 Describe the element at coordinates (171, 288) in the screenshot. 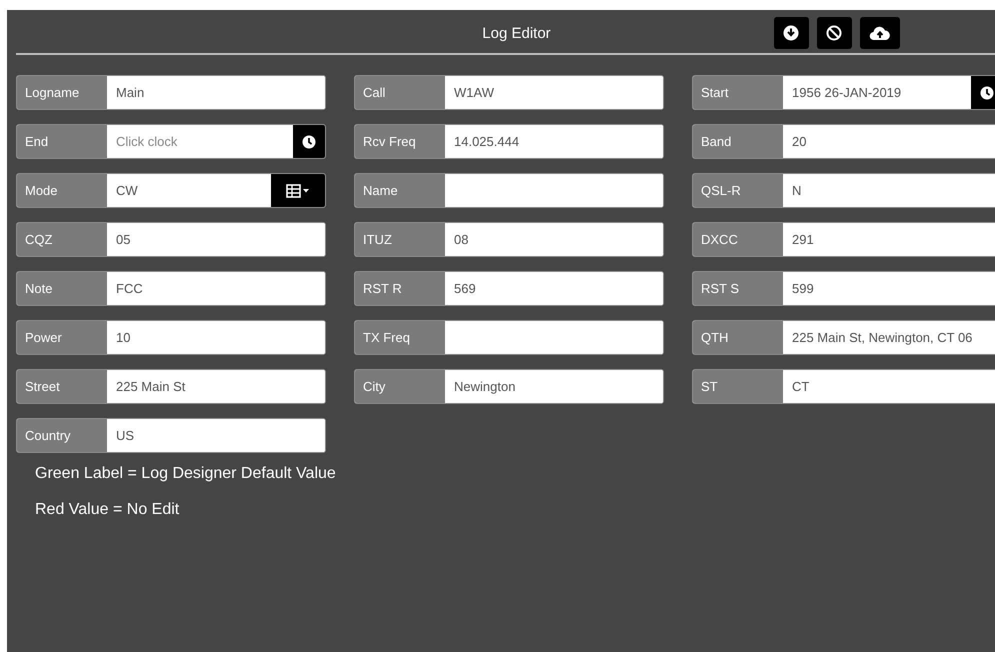

I see `form-field: Note FCC` at that location.